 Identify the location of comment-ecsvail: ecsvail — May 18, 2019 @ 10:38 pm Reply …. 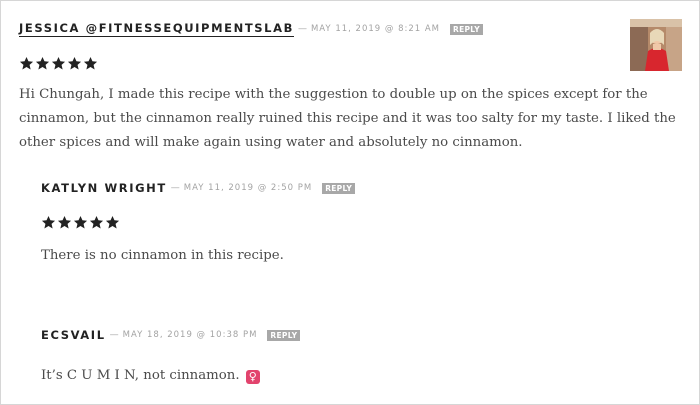
(351, 356).